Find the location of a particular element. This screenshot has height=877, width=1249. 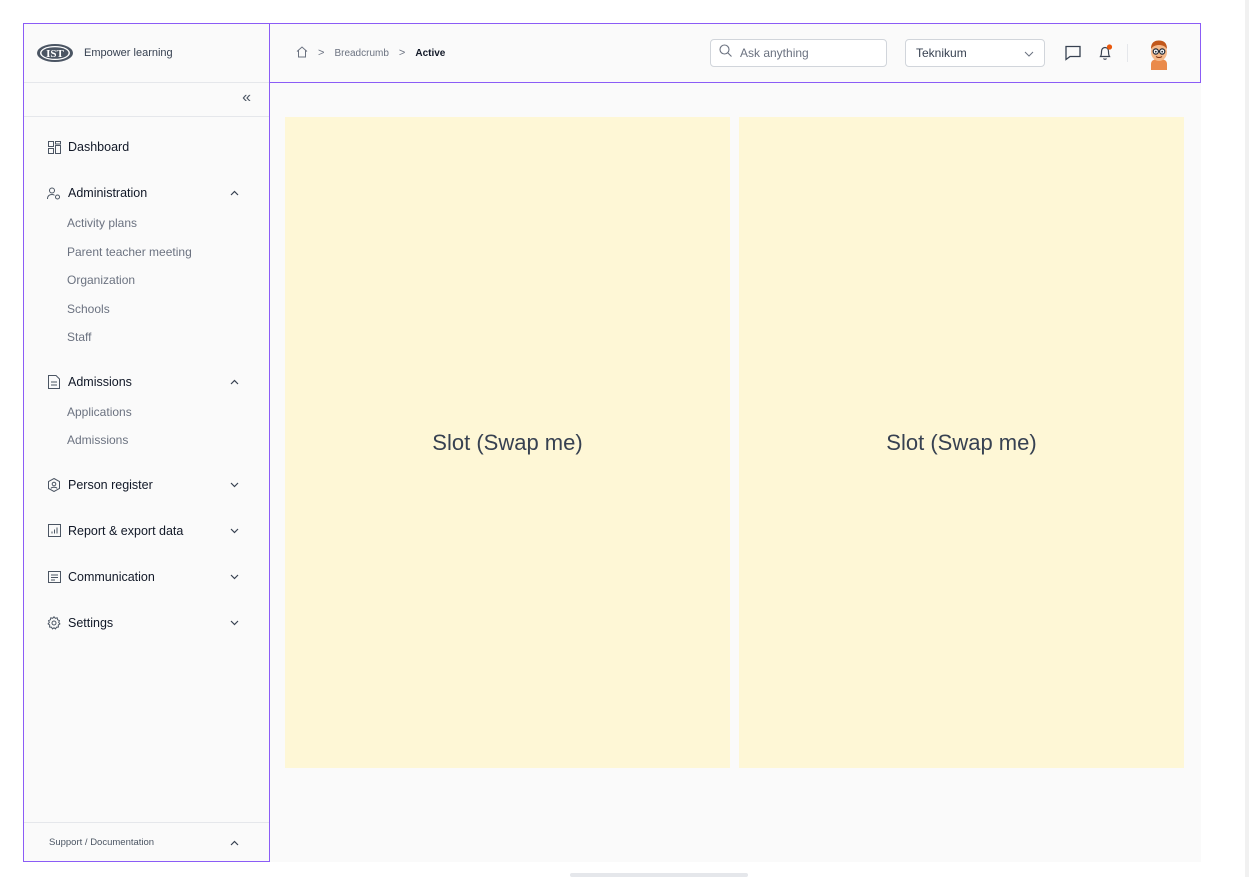

sidebar-subitem-staff: Staff is located at coordinates (146, 337).